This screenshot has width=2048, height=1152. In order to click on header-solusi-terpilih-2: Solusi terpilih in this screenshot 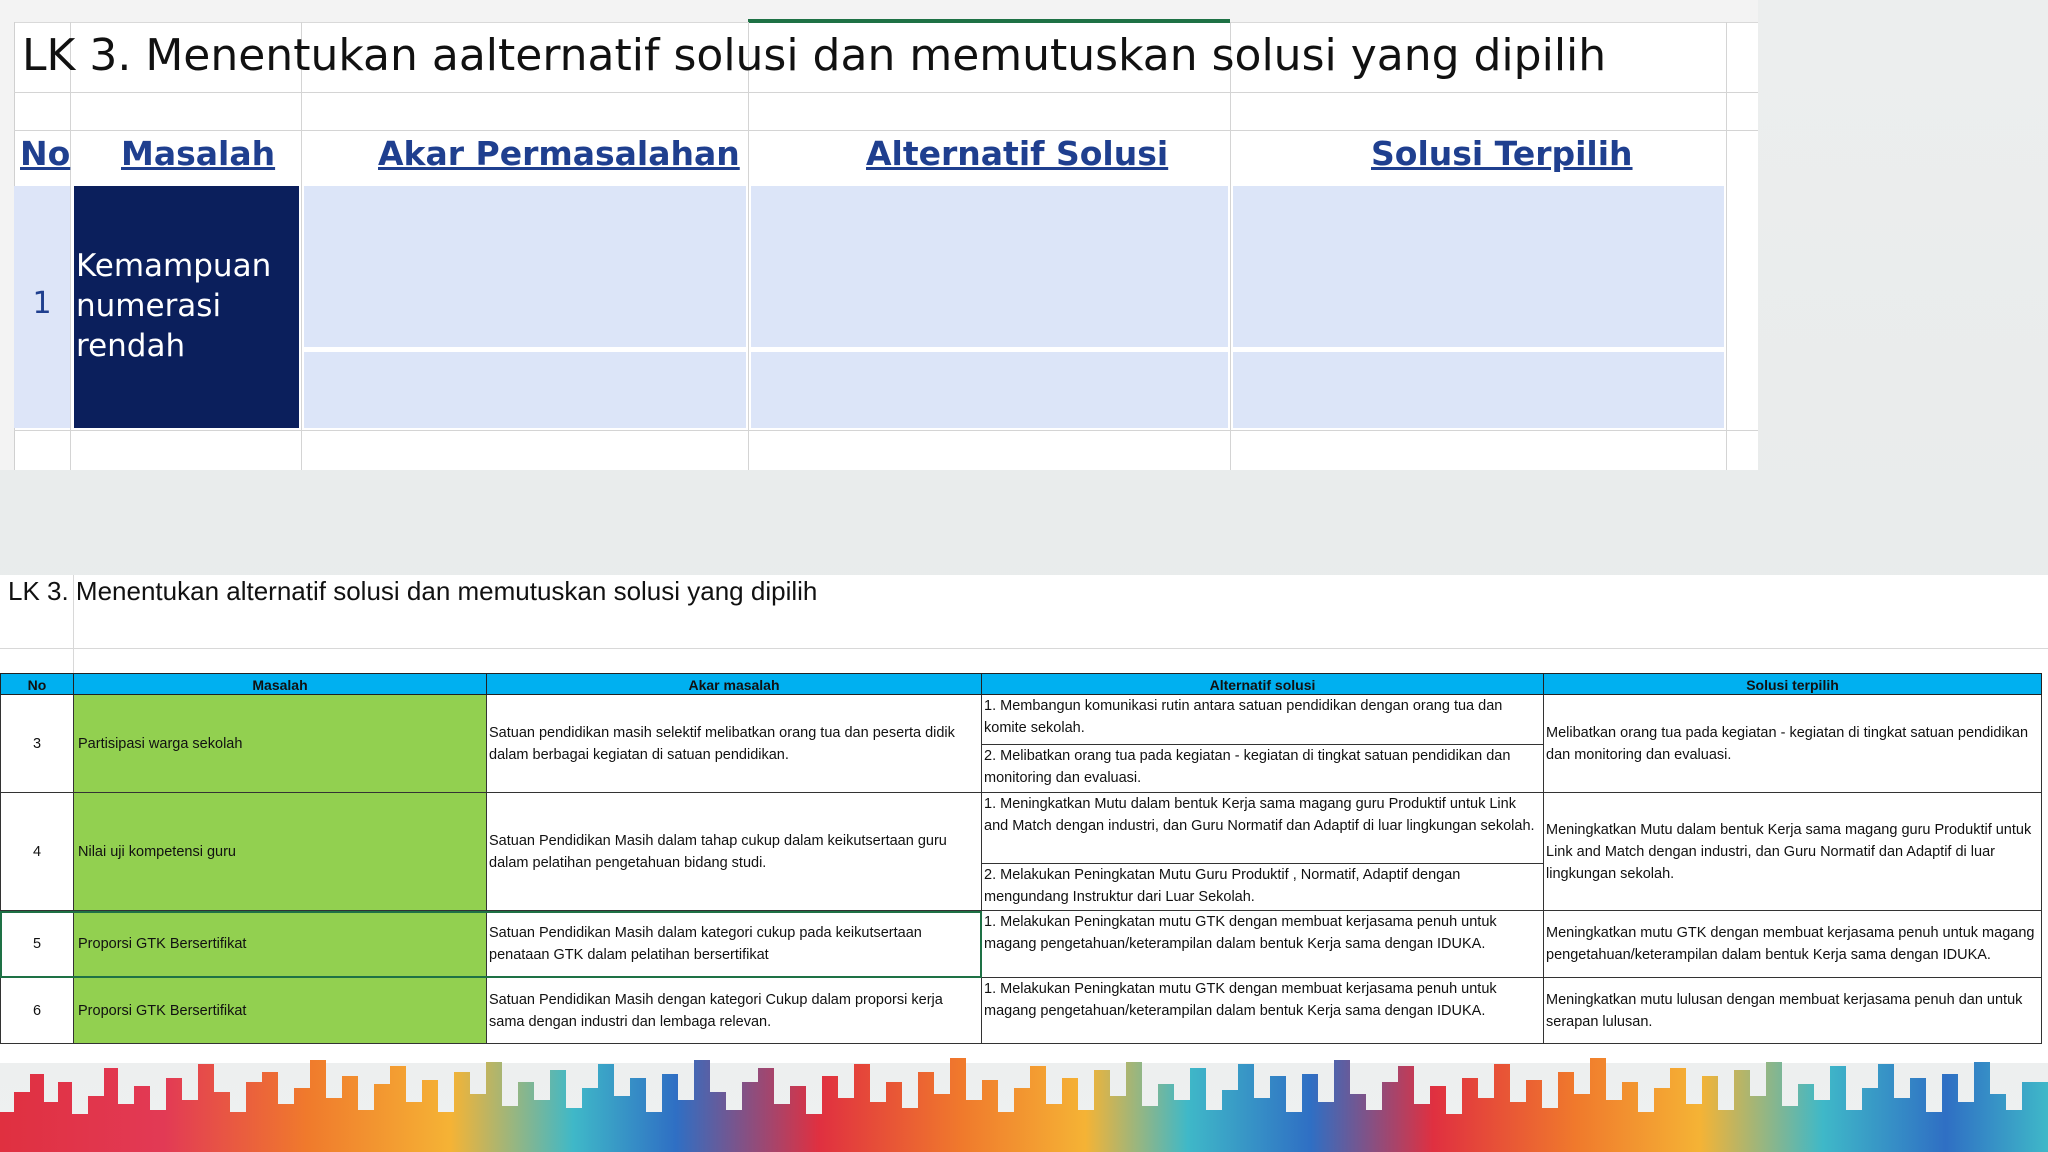, I will do `click(1793, 684)`.